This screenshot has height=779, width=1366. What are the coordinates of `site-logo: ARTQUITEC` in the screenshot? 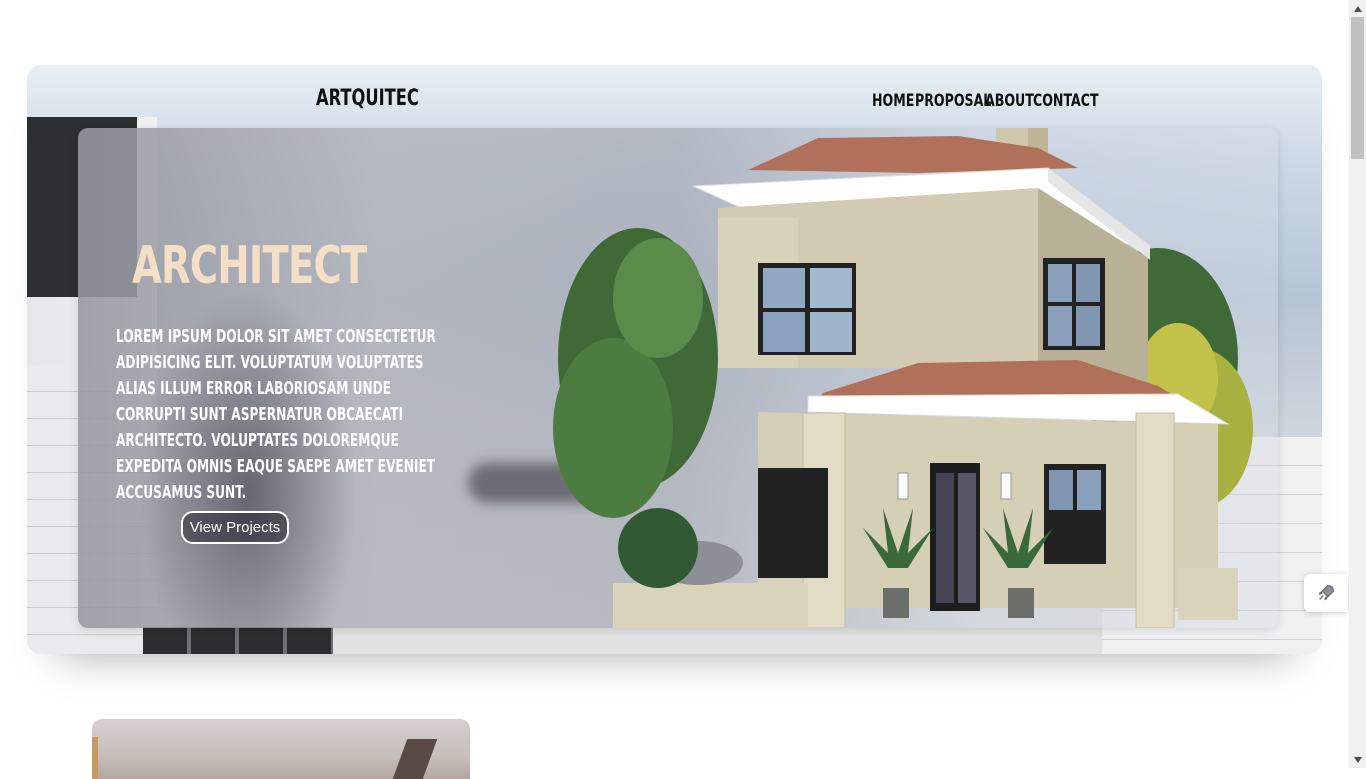 It's located at (367, 98).